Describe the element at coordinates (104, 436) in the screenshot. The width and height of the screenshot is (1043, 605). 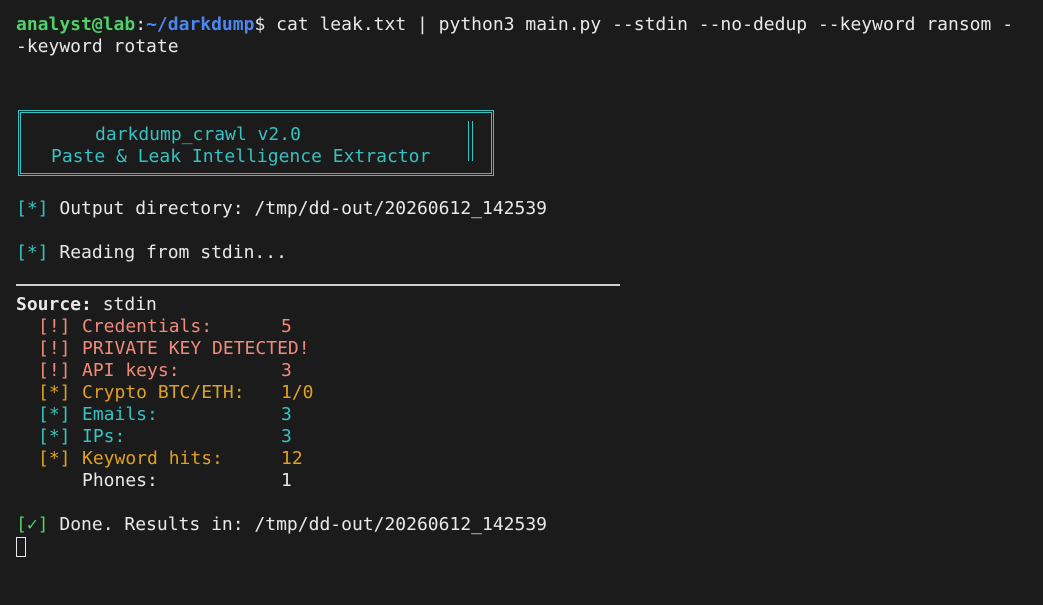
I see `stat-label: IPs:` at that location.